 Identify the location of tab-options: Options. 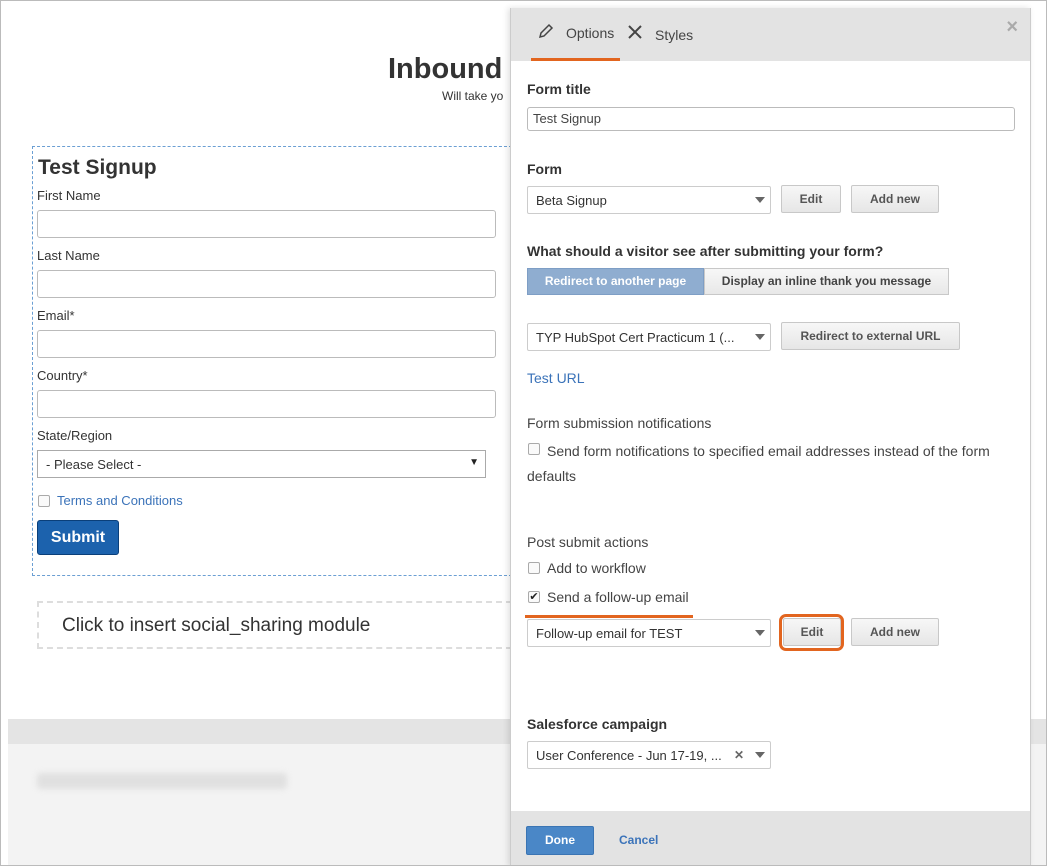
(575, 34).